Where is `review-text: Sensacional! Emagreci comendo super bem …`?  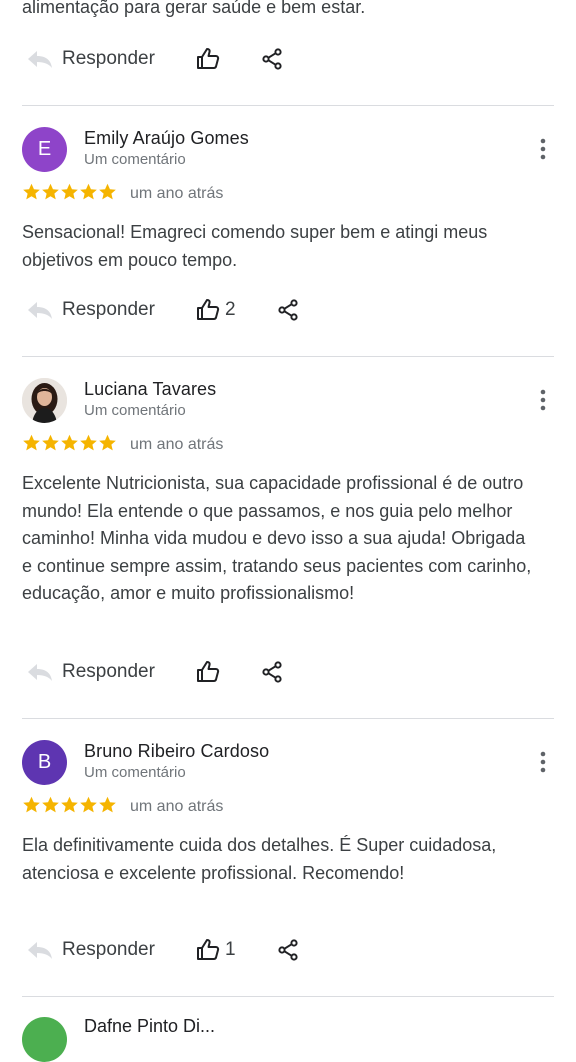 review-text: Sensacional! Emagreci comendo super bem … is located at coordinates (255, 246).